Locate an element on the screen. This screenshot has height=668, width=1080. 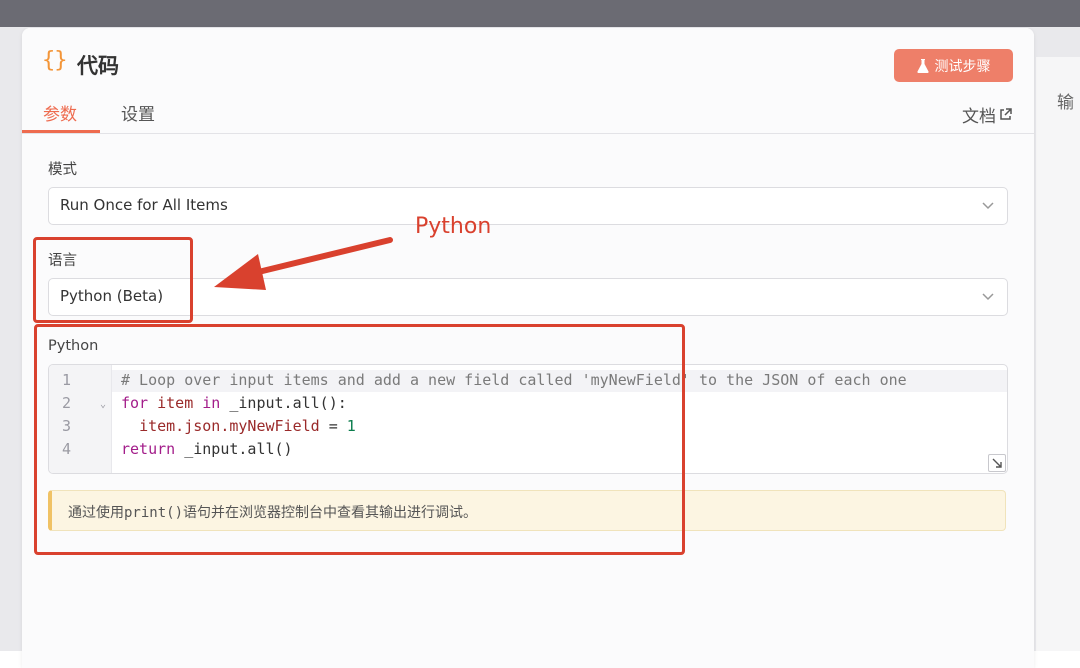
test-step-label: 测试步骤 is located at coordinates (962, 66).